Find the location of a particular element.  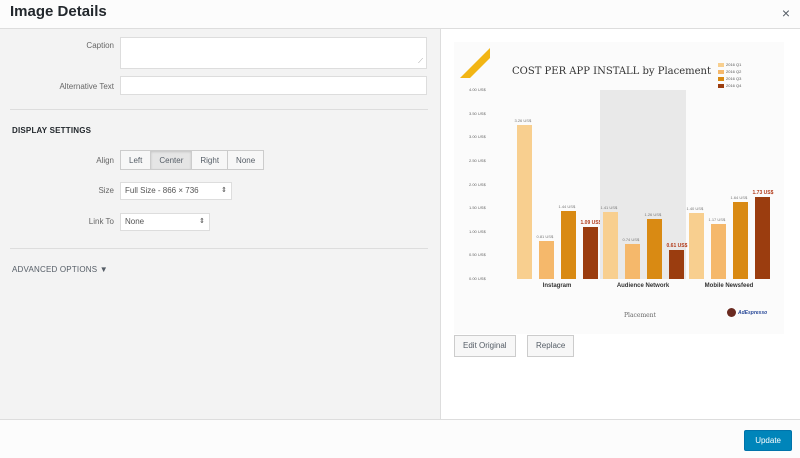

y-tick-label: 3.50 US$ is located at coordinates (477, 113).